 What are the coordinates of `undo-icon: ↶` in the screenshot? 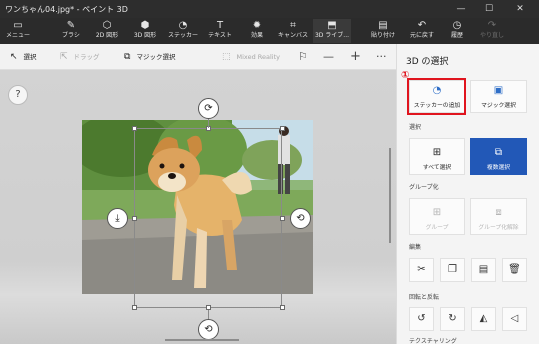 It's located at (422, 25).